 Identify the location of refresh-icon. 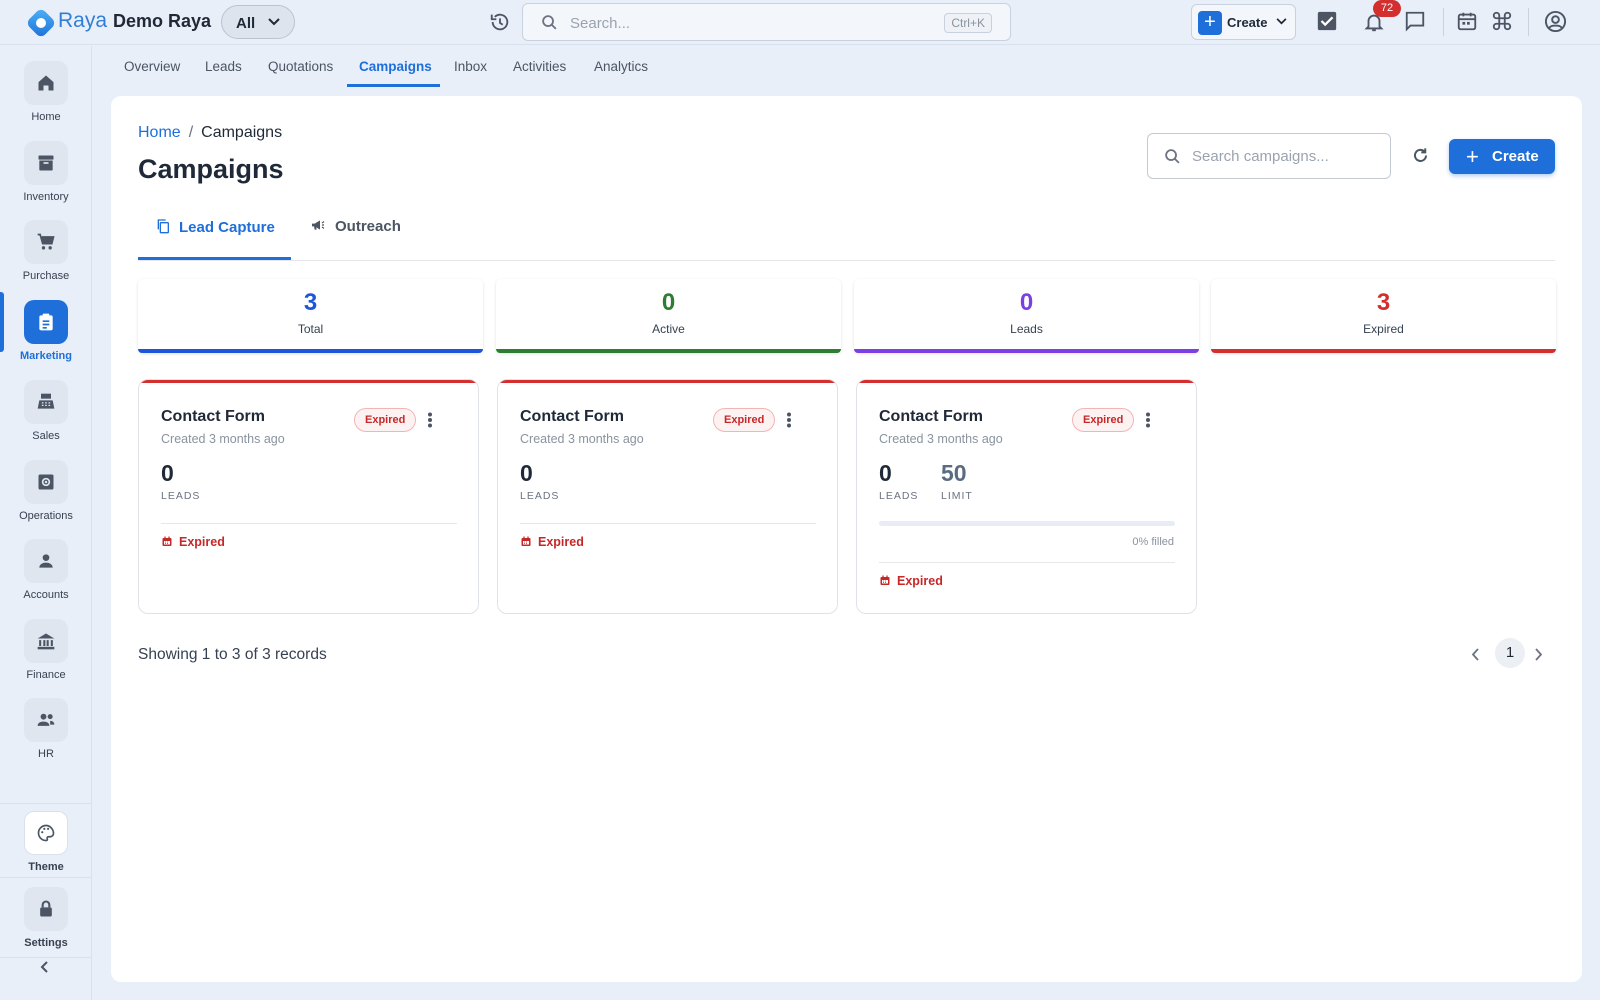
(1420, 155).